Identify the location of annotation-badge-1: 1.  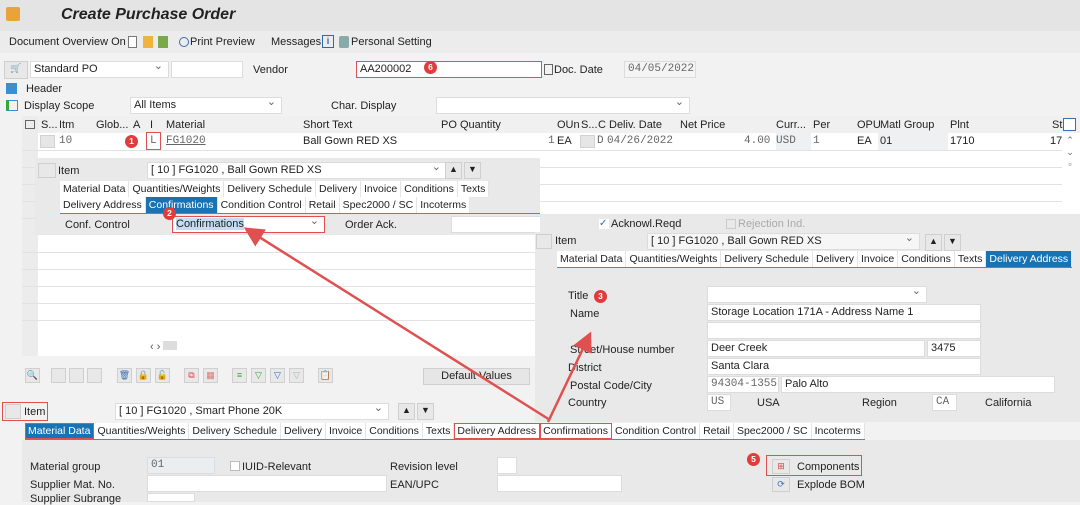
(131, 141).